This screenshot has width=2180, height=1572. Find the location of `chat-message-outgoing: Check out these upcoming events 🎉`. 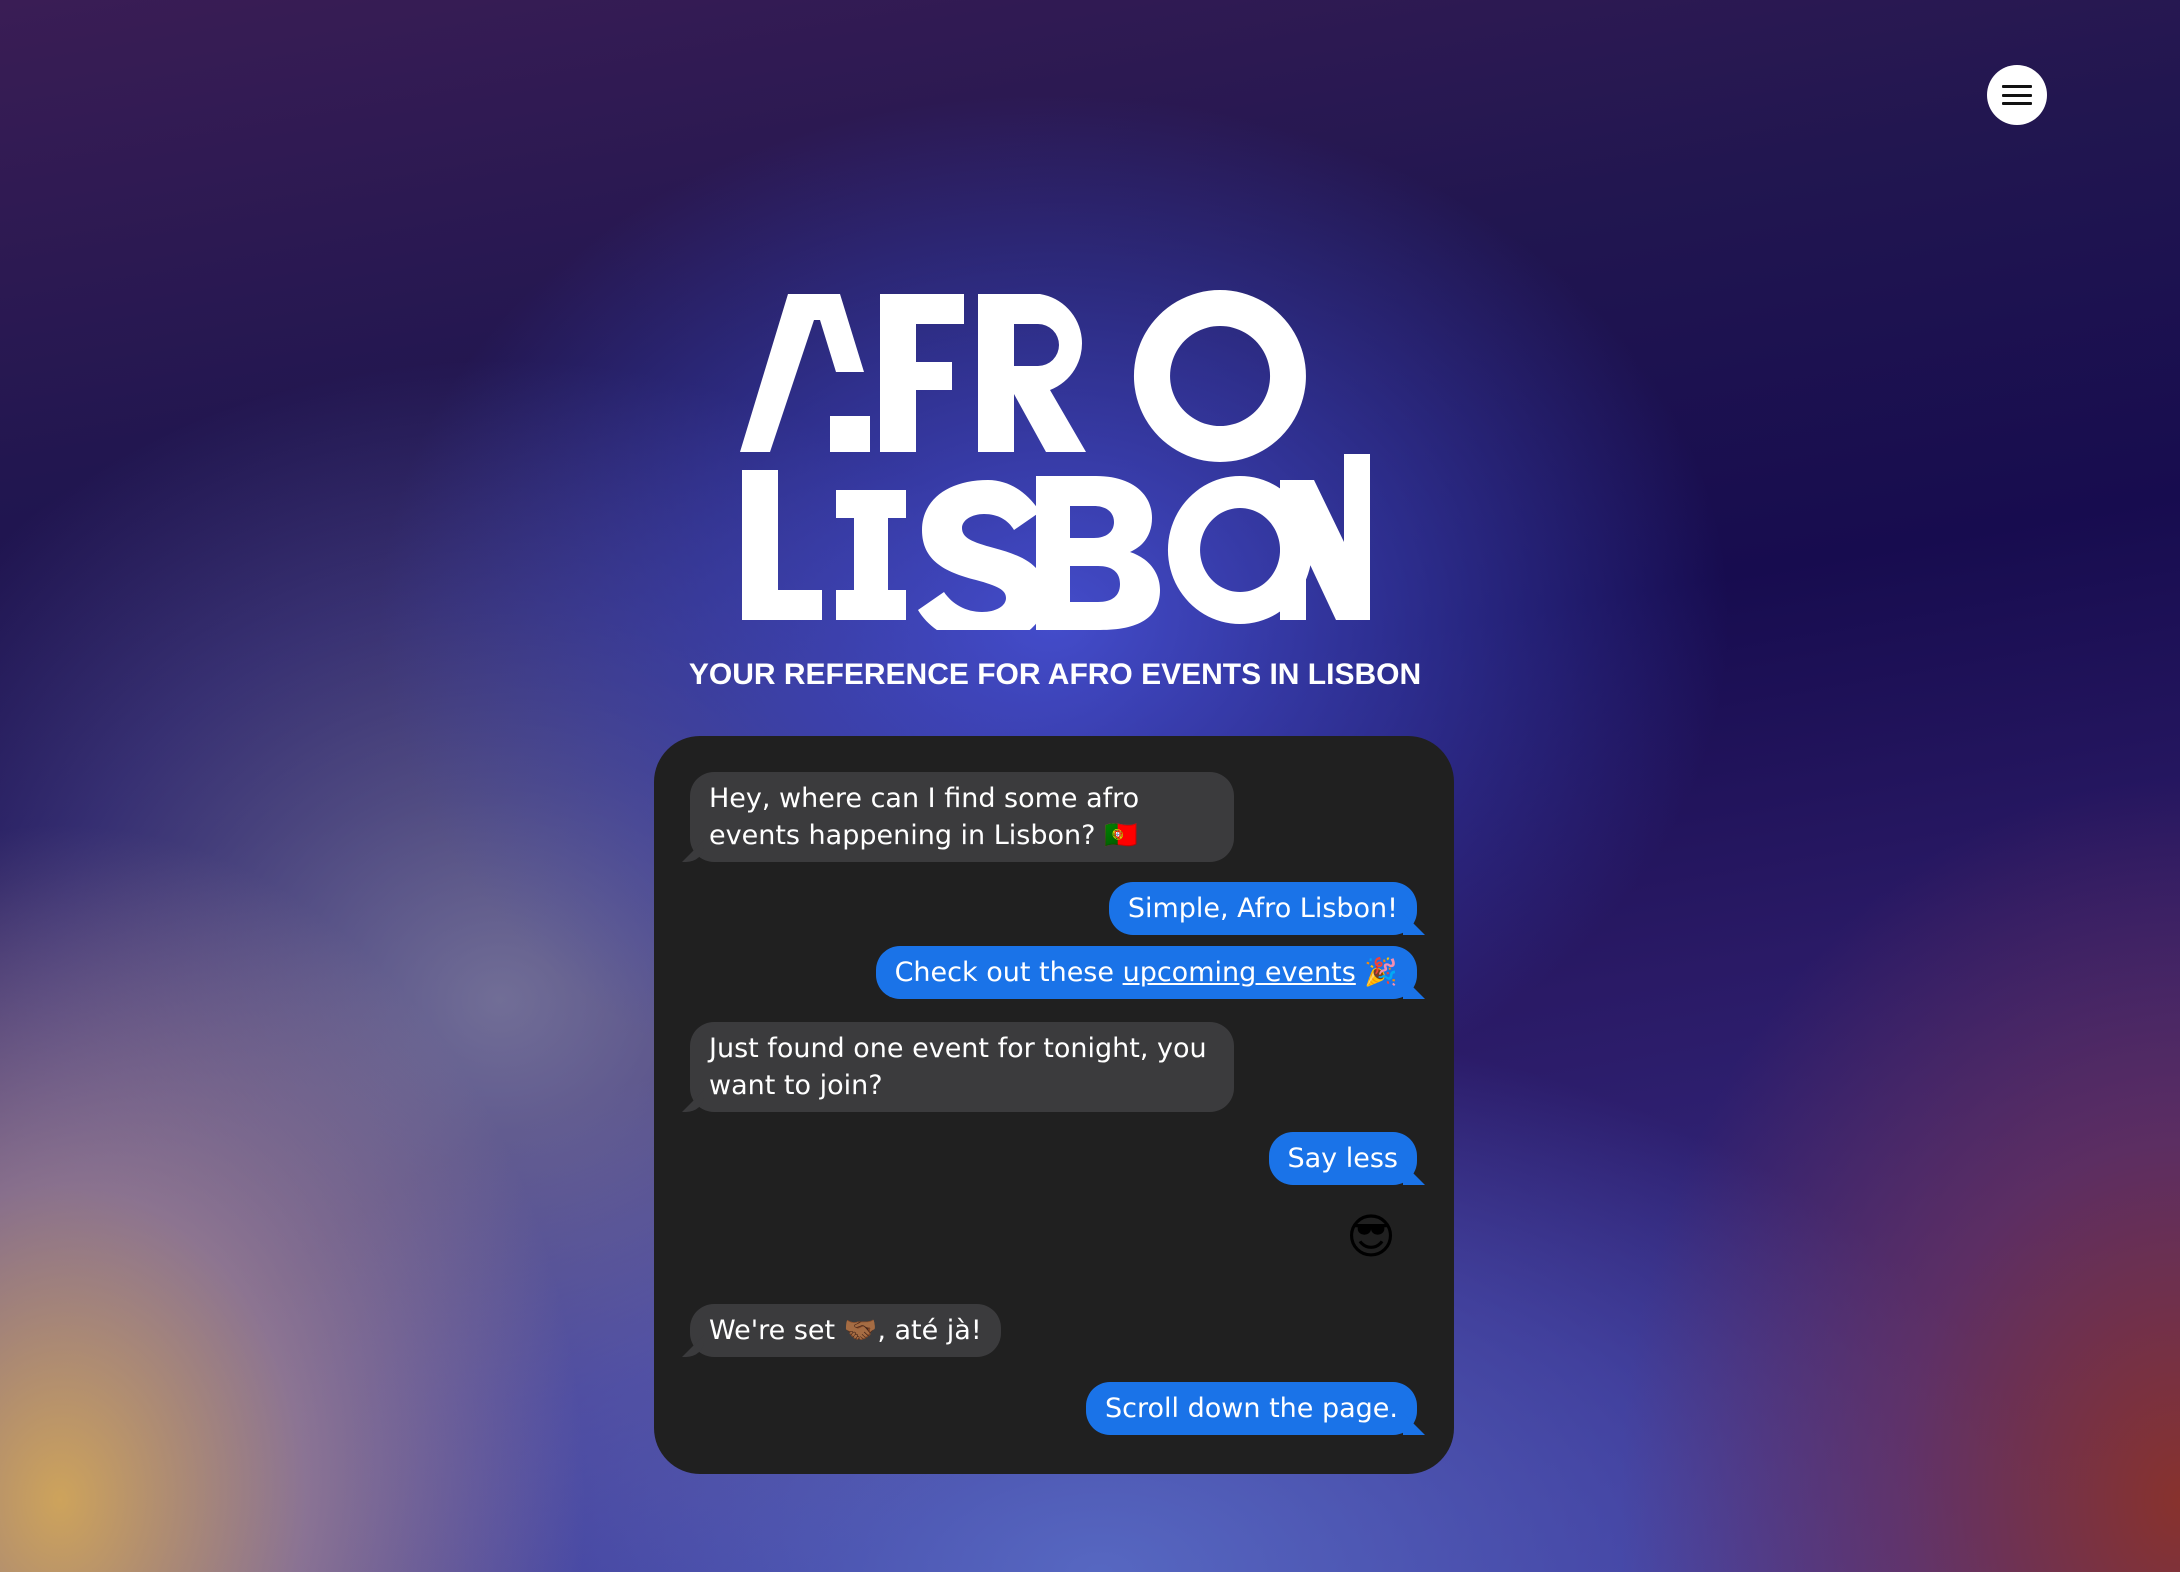

chat-message-outgoing: Check out these upcoming events 🎉 is located at coordinates (1146, 972).